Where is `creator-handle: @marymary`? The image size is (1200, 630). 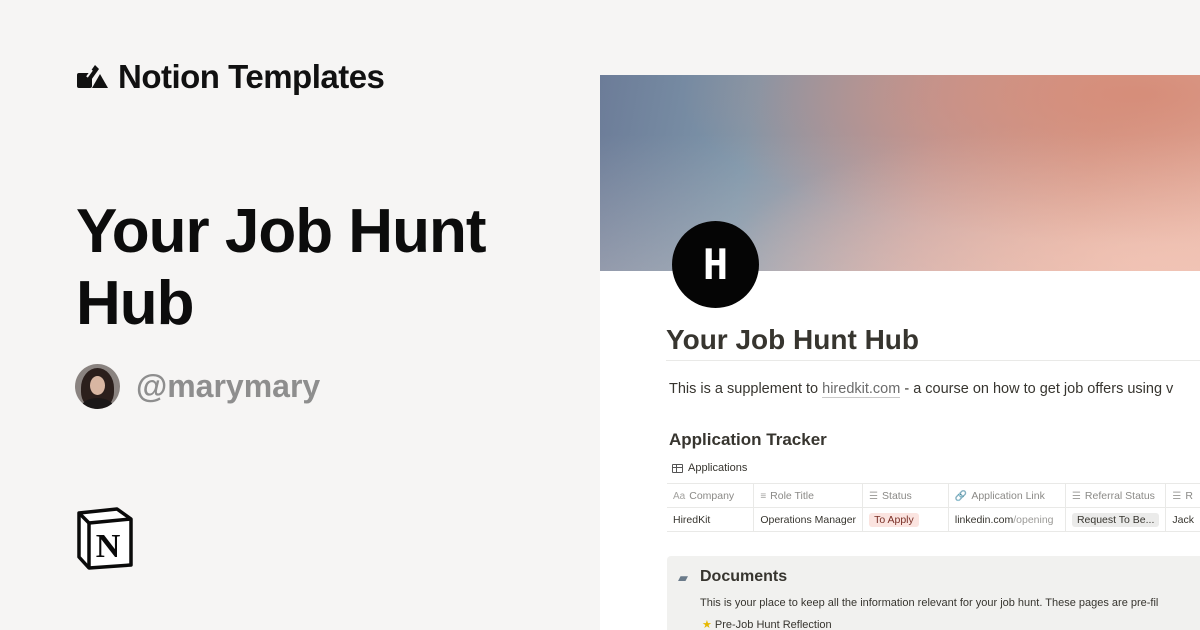
creator-handle: @marymary is located at coordinates (228, 386).